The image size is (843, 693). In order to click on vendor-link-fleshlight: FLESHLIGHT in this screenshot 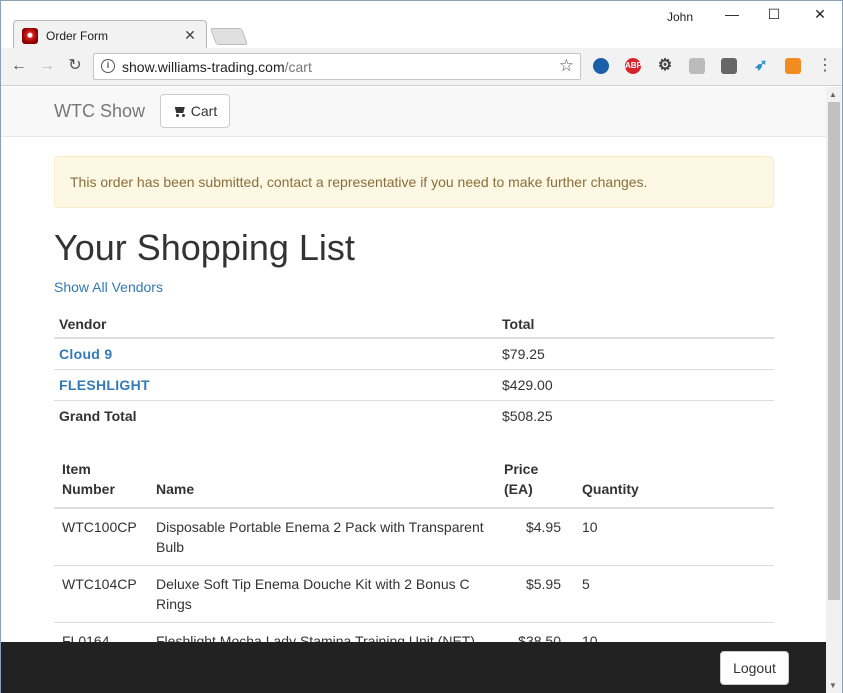, I will do `click(104, 385)`.